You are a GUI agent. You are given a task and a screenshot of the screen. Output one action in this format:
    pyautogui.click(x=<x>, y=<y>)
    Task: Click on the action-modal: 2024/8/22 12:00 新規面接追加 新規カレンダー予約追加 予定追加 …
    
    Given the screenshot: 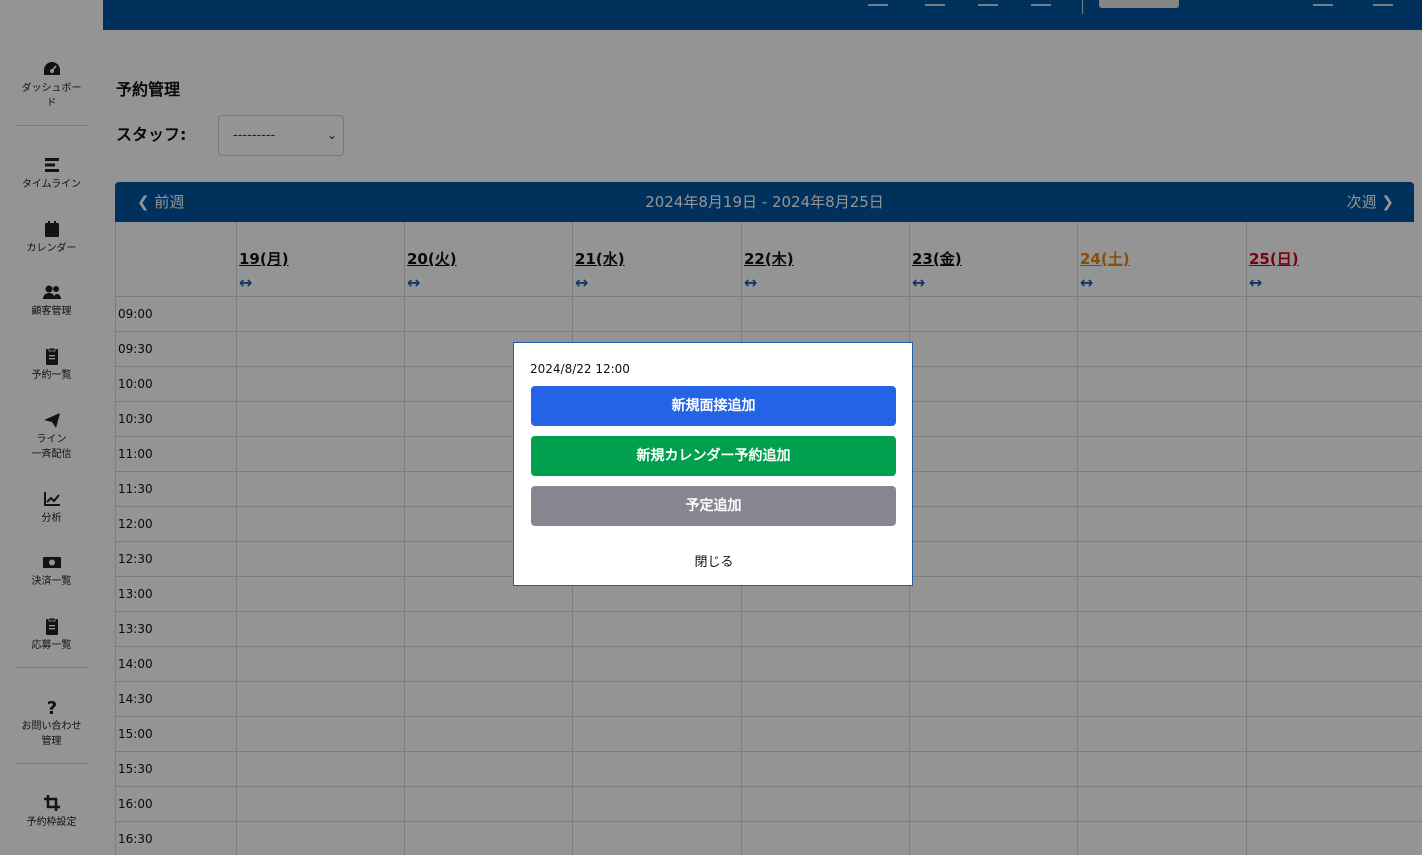 What is the action you would take?
    pyautogui.click(x=713, y=464)
    